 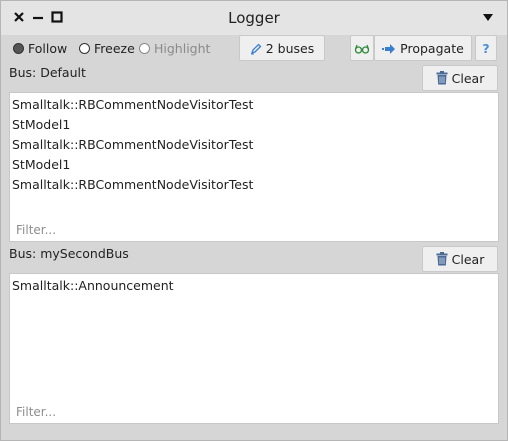 What do you see at coordinates (251, 230) in the screenshot?
I see `bus-default-filter-input` at bounding box center [251, 230].